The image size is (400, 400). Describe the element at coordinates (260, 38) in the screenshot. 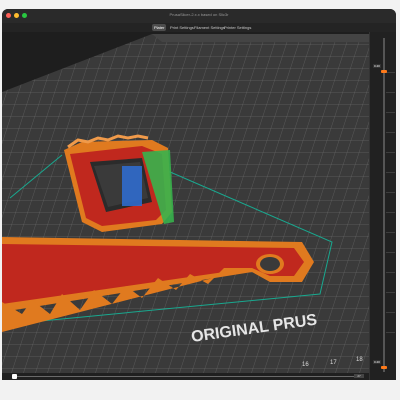

I see `bed-rim` at that location.